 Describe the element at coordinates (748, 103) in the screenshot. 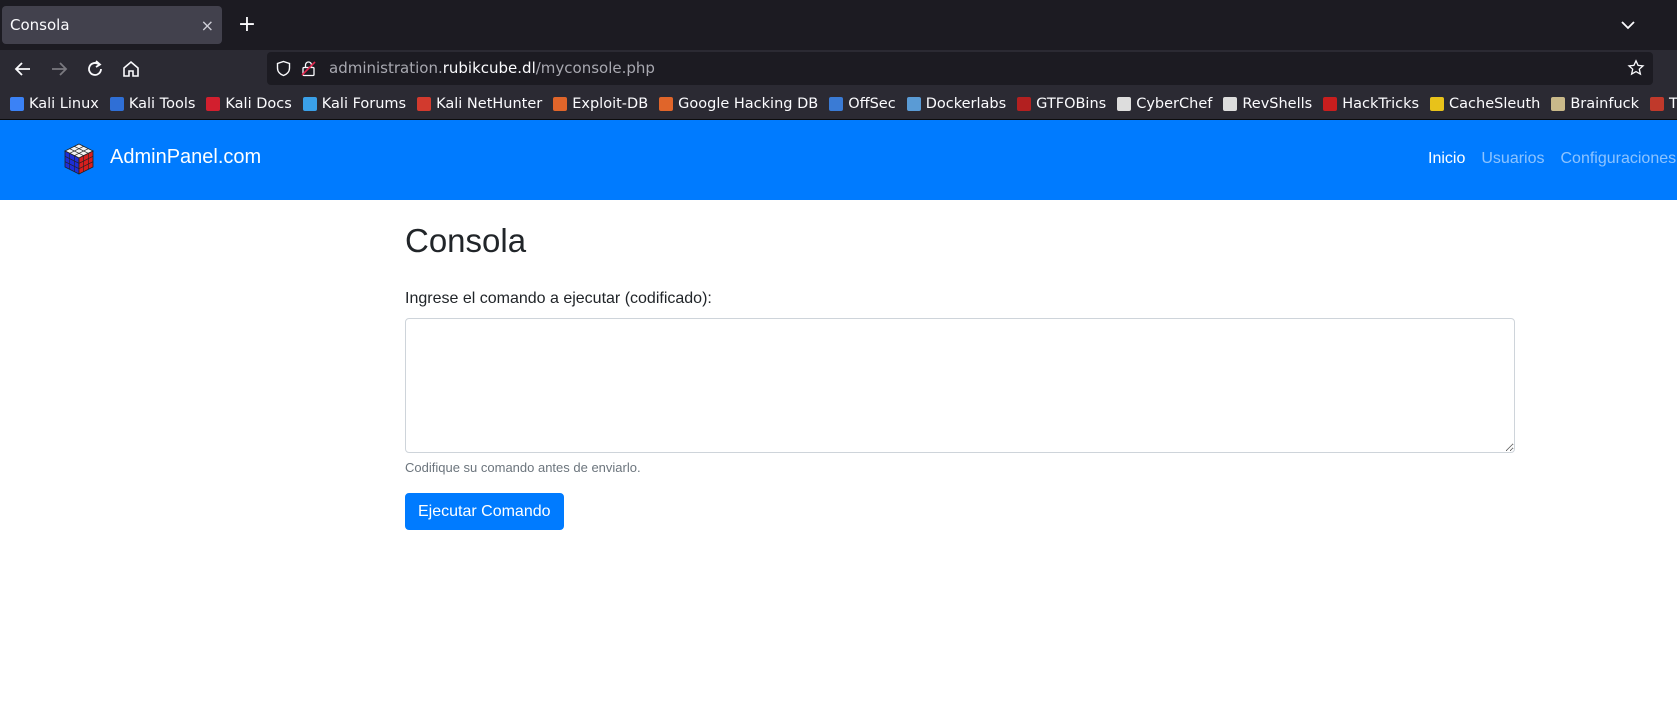

I see `bookmark-label: Google Hacking DB` at that location.